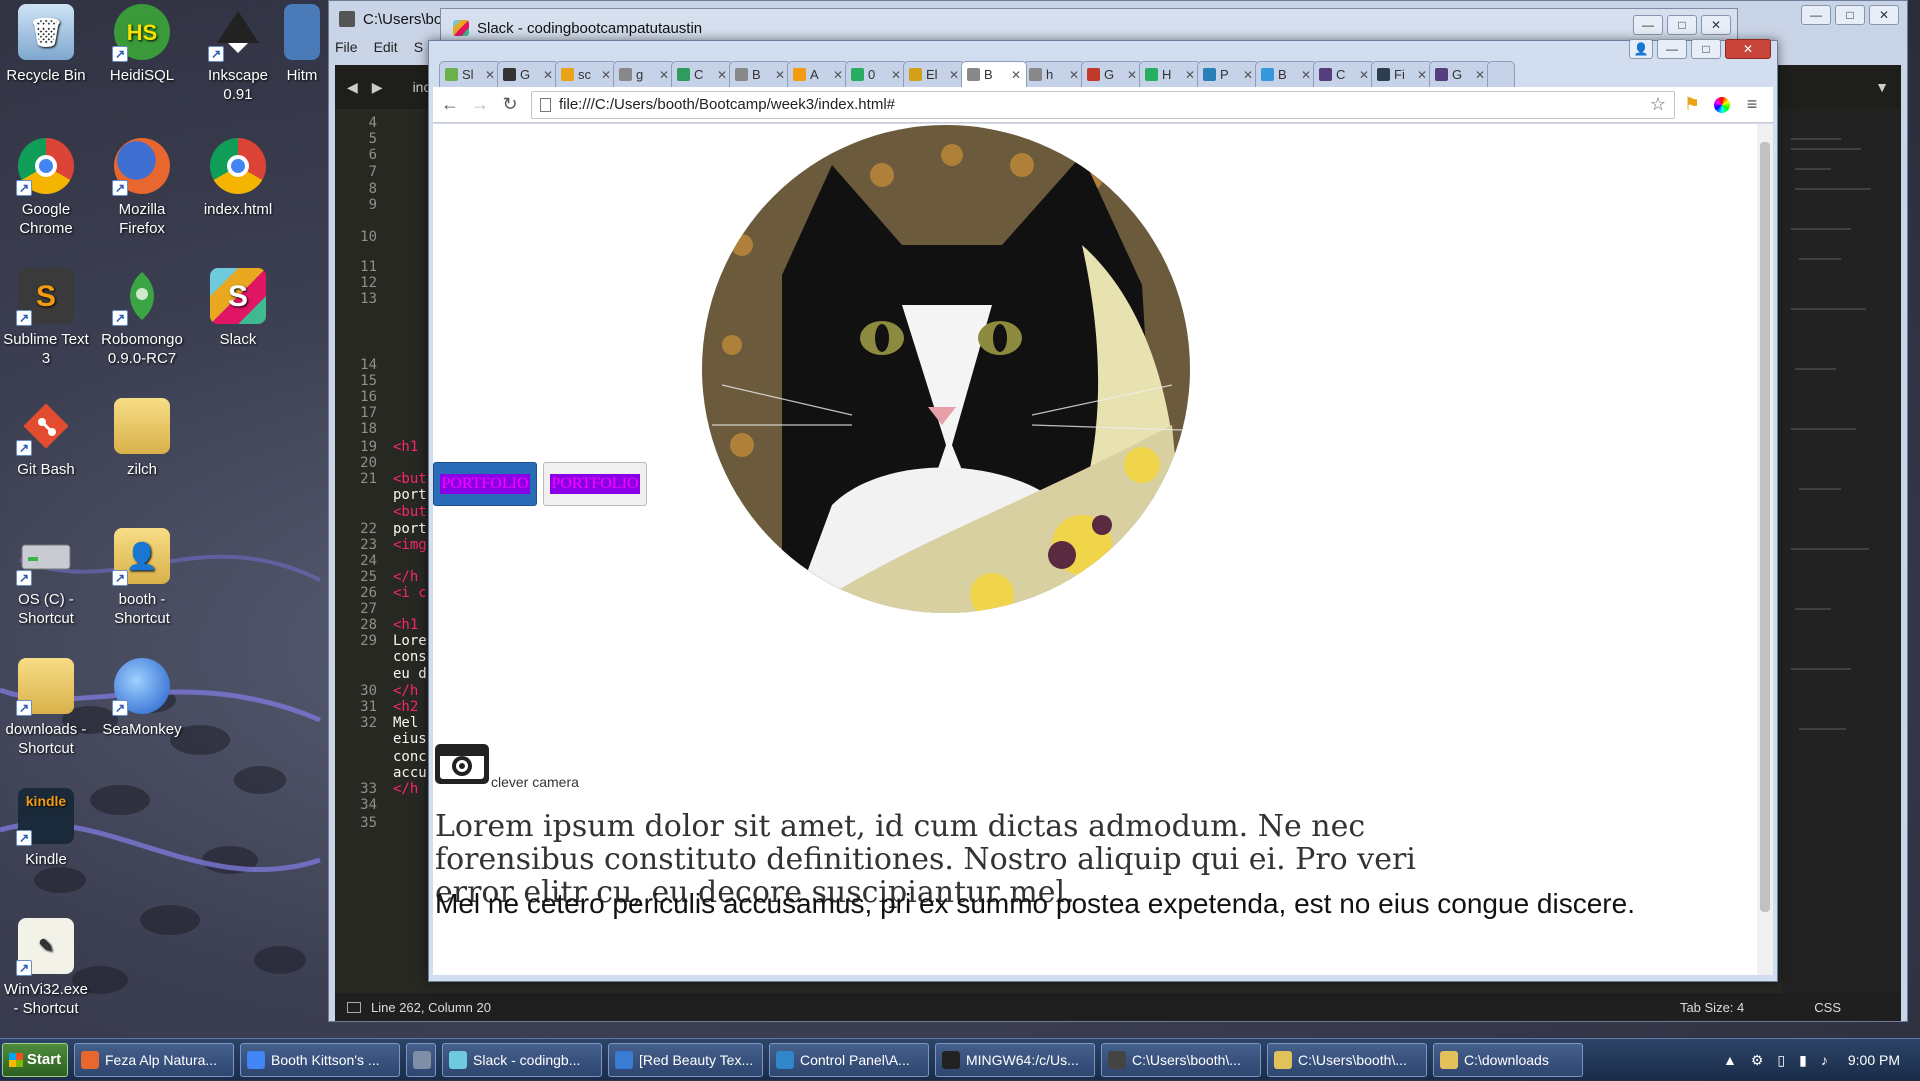 The width and height of the screenshot is (1920, 1081). I want to click on new-tab-button, so click(1501, 74).